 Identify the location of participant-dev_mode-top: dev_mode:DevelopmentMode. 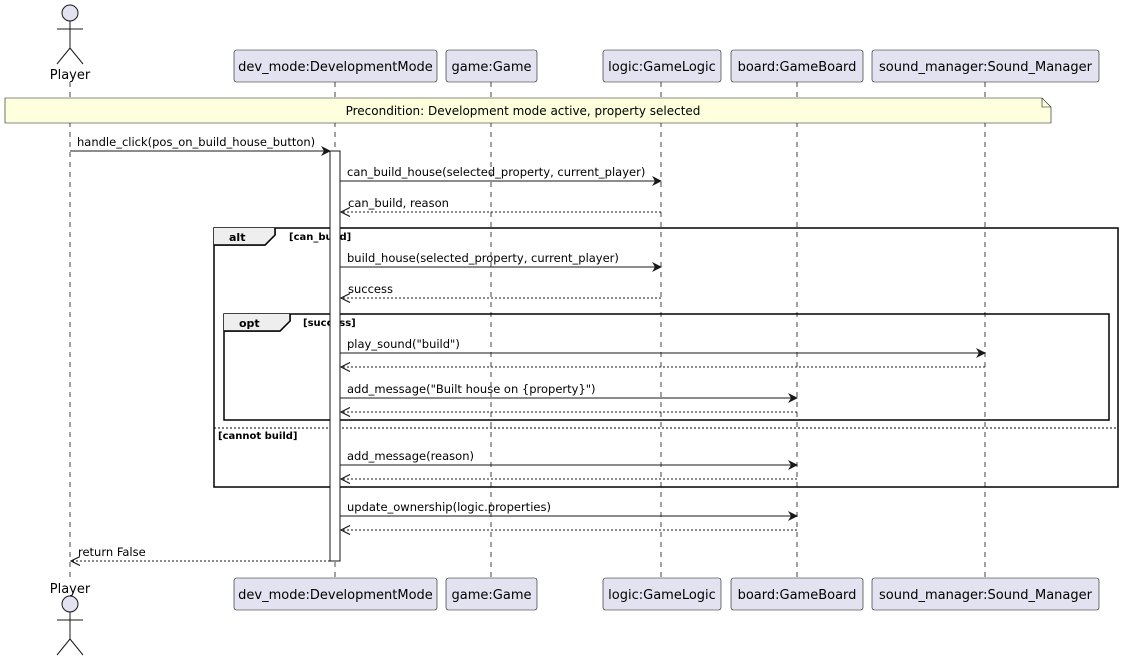
(335, 66).